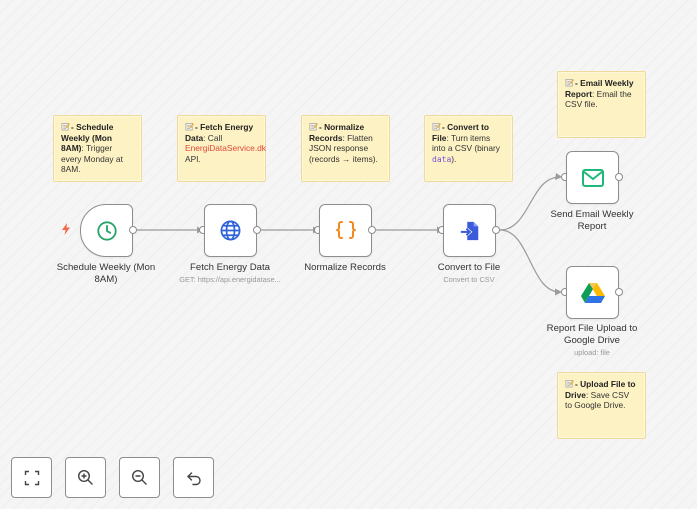 This screenshot has height=509, width=697. I want to click on clock-icon, so click(106, 230).